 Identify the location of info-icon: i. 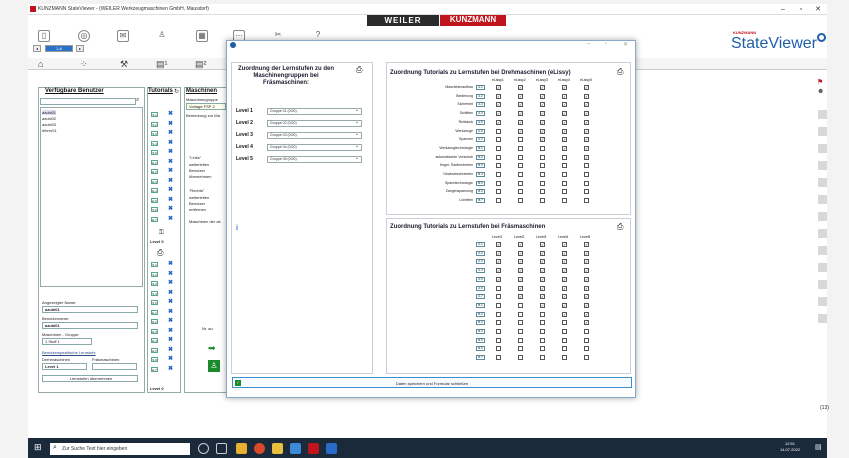
(237, 228).